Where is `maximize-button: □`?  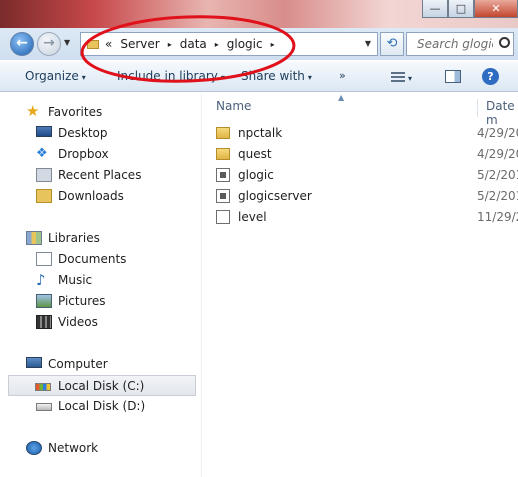 maximize-button: □ is located at coordinates (461, 9).